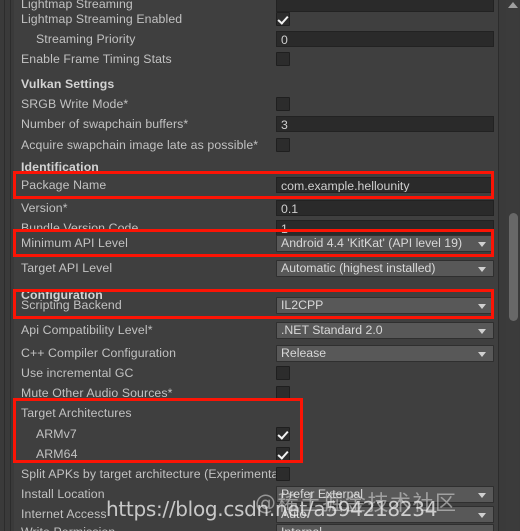 The height and width of the screenshot is (531, 520). Describe the element at coordinates (64, 526) in the screenshot. I see `row-label-write-permission: Write Permission` at that location.